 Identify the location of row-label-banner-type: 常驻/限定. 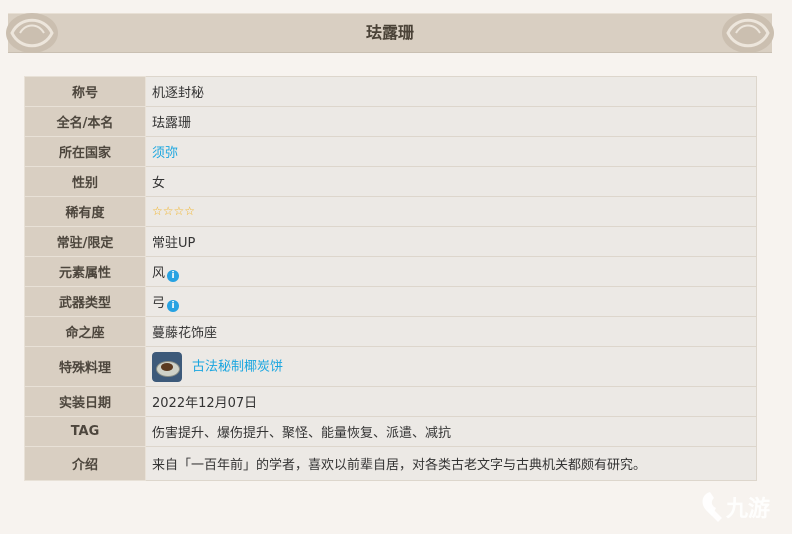
(85, 241).